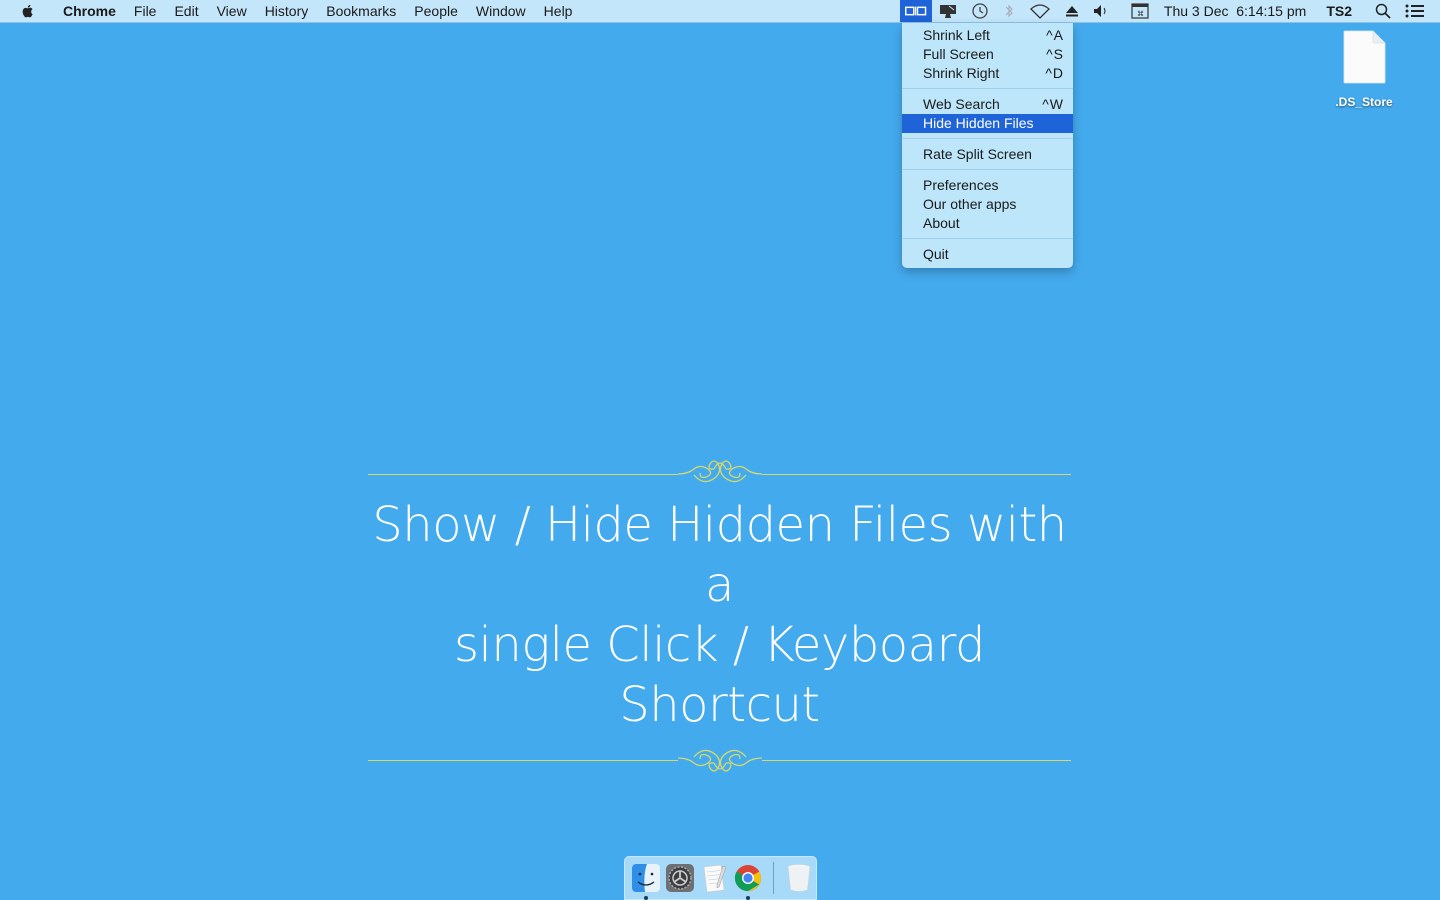 This screenshot has height=900, width=1440. I want to click on eject-icon, so click(1072, 11).